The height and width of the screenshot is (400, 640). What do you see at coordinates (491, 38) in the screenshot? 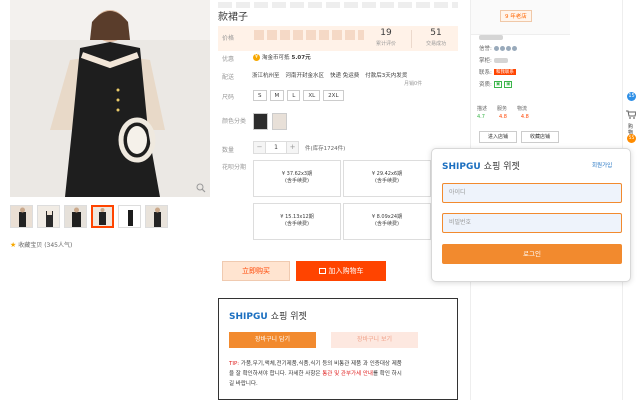
I see `shop-name-blurred` at bounding box center [491, 38].